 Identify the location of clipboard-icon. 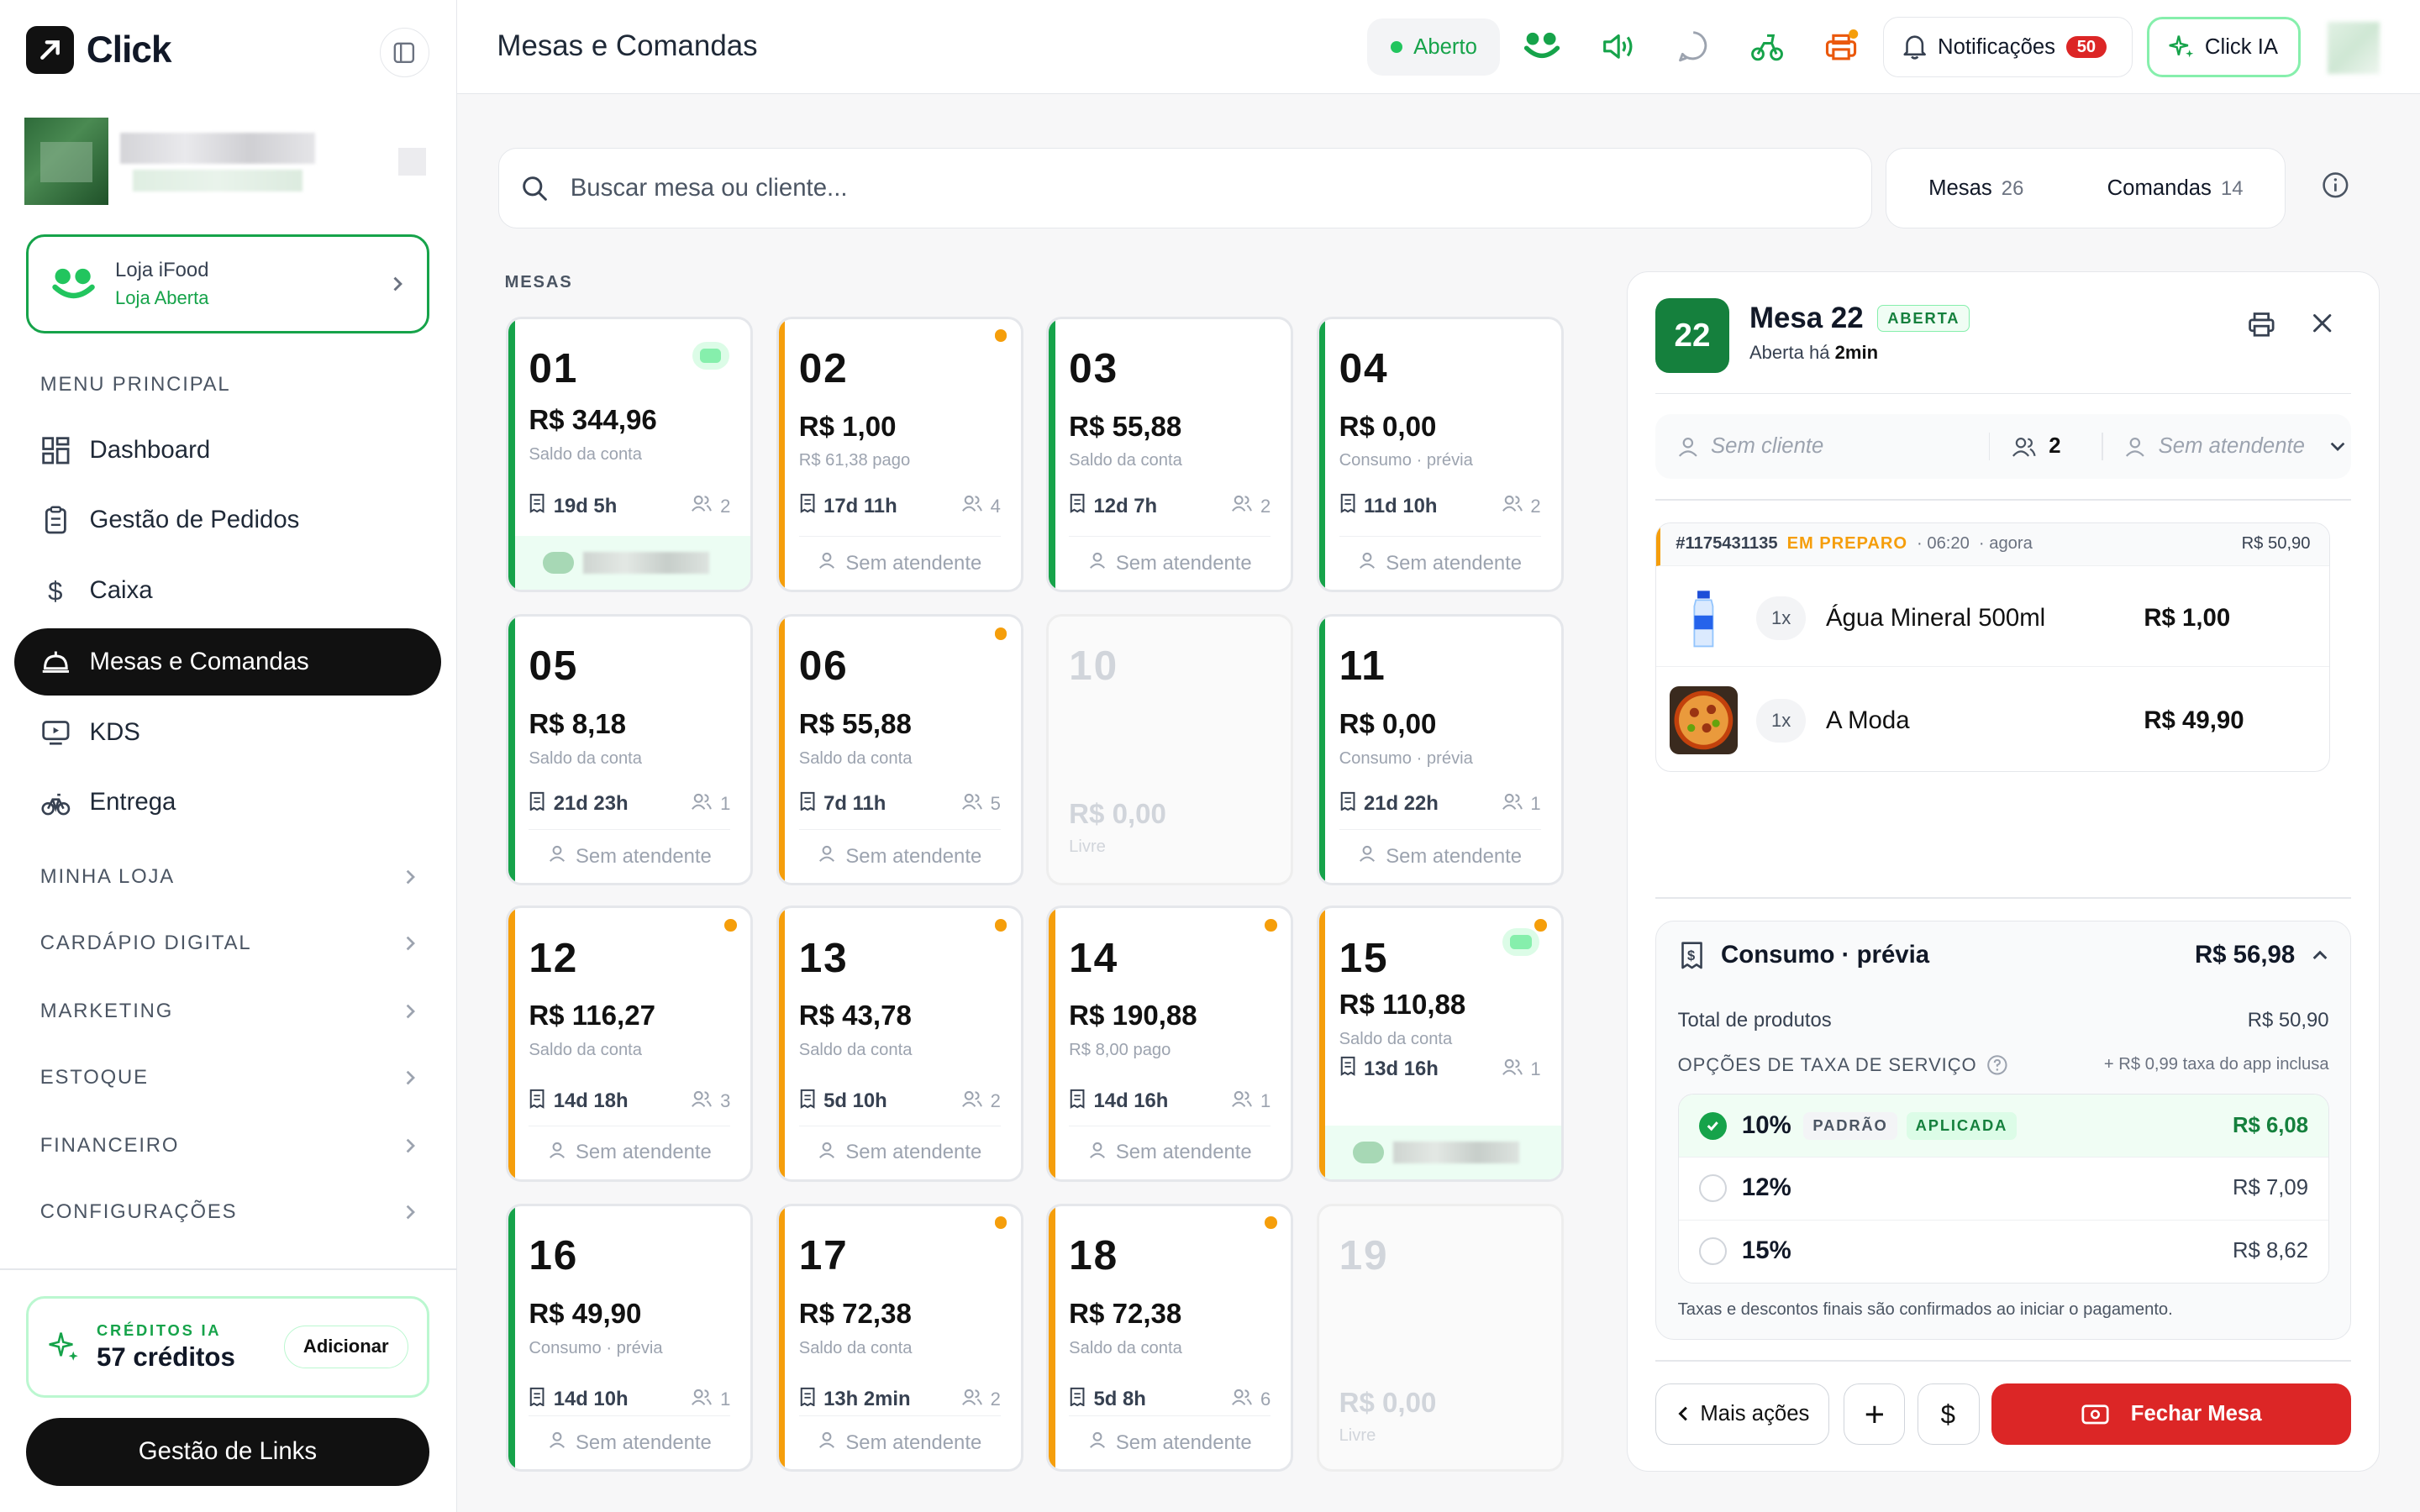
(55, 520).